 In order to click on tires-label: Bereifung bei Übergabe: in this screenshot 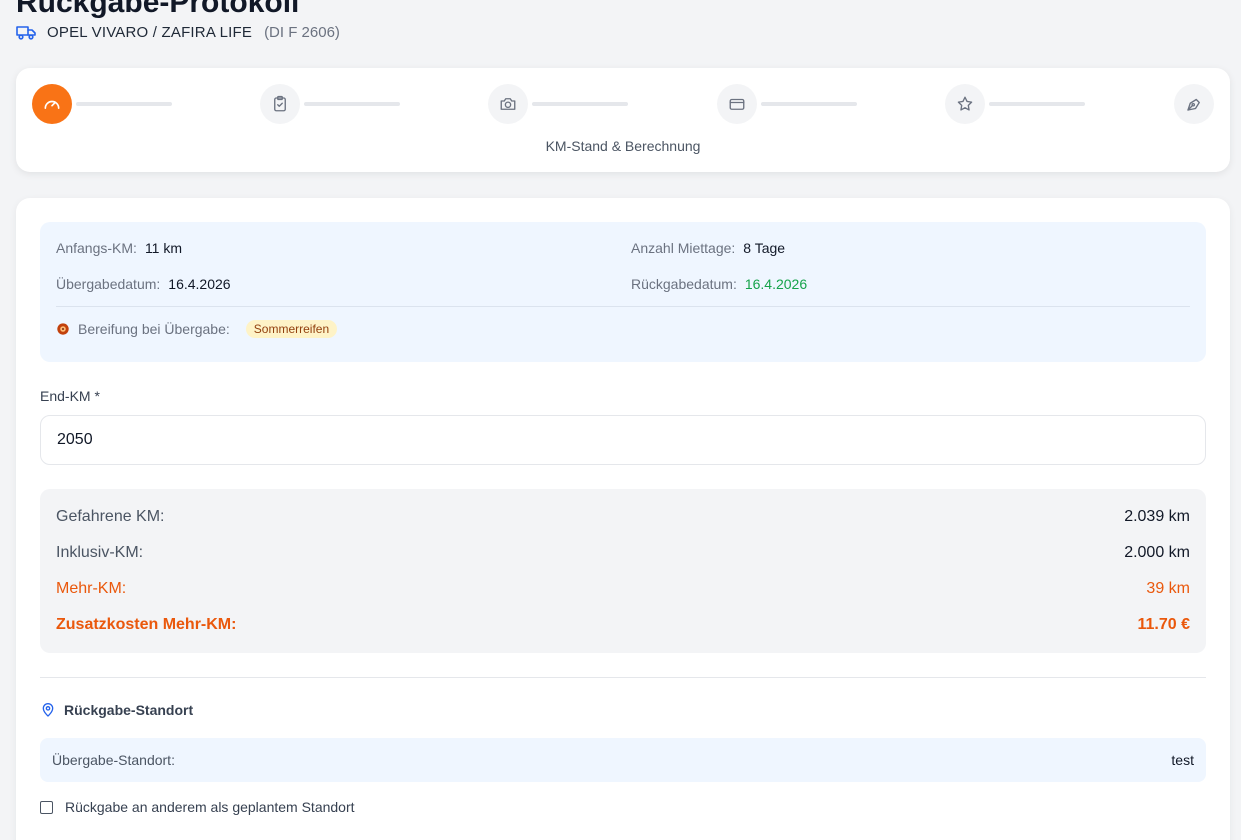, I will do `click(154, 329)`.